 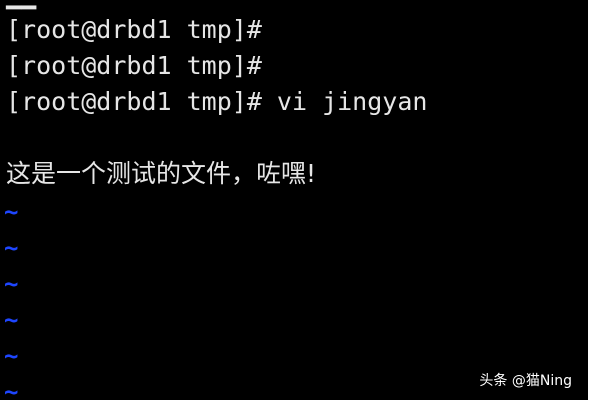 What do you see at coordinates (525, 381) in the screenshot?
I see `watermark: 头条 @猫Ning` at bounding box center [525, 381].